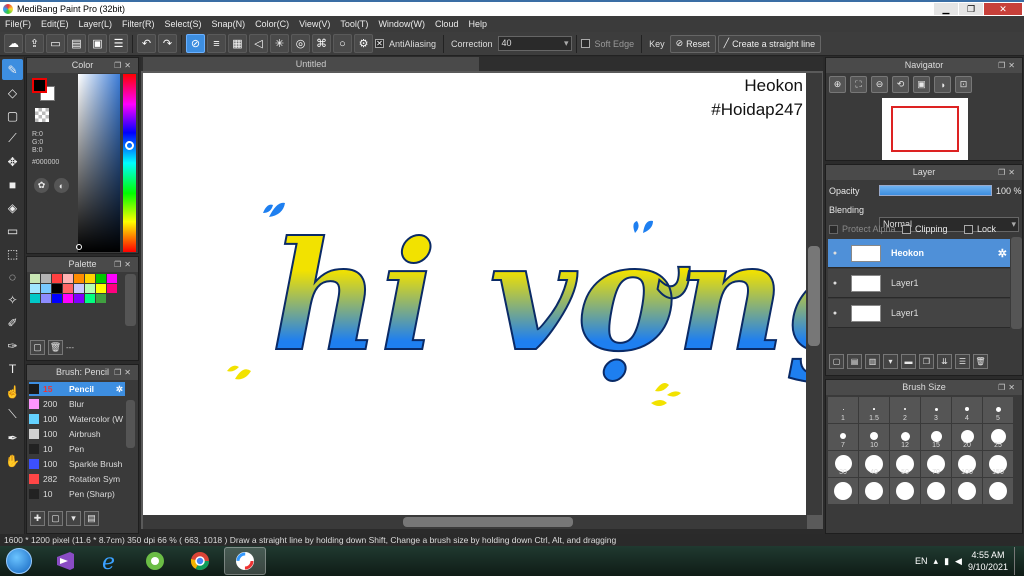 This screenshot has width=1024, height=576. What do you see at coordinates (279, 43) in the screenshot?
I see `snap-radial-icon: ✳` at bounding box center [279, 43].